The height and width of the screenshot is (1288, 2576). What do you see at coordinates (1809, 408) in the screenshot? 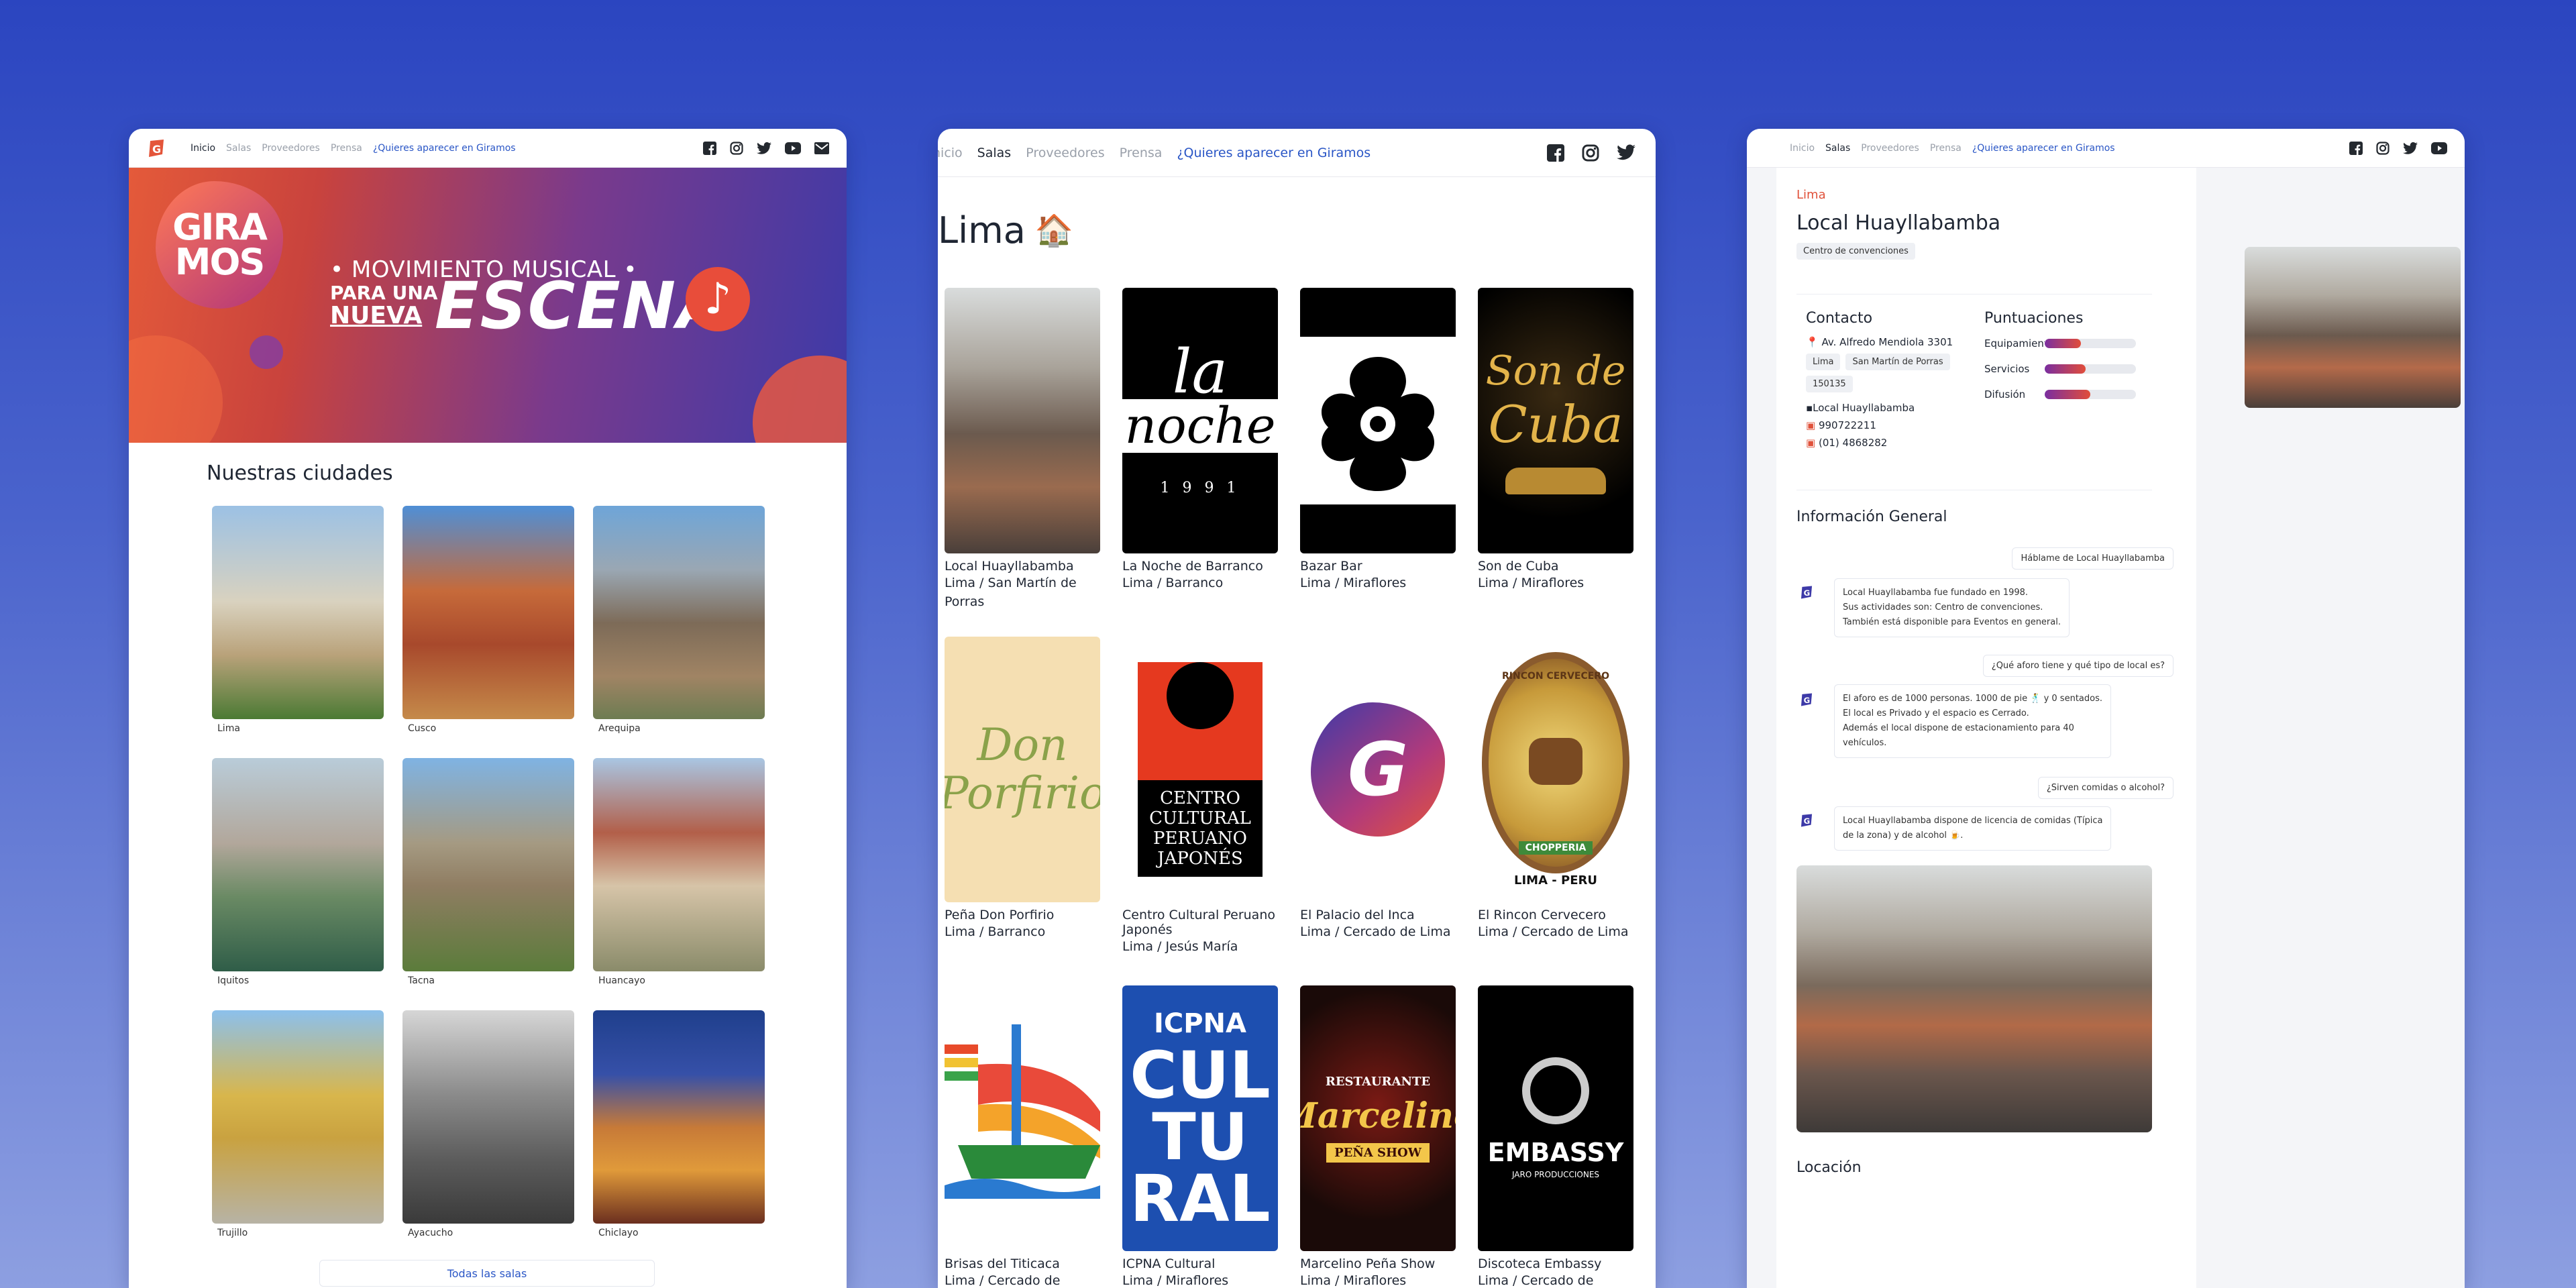
I see `building-icon: ▪` at bounding box center [1809, 408].